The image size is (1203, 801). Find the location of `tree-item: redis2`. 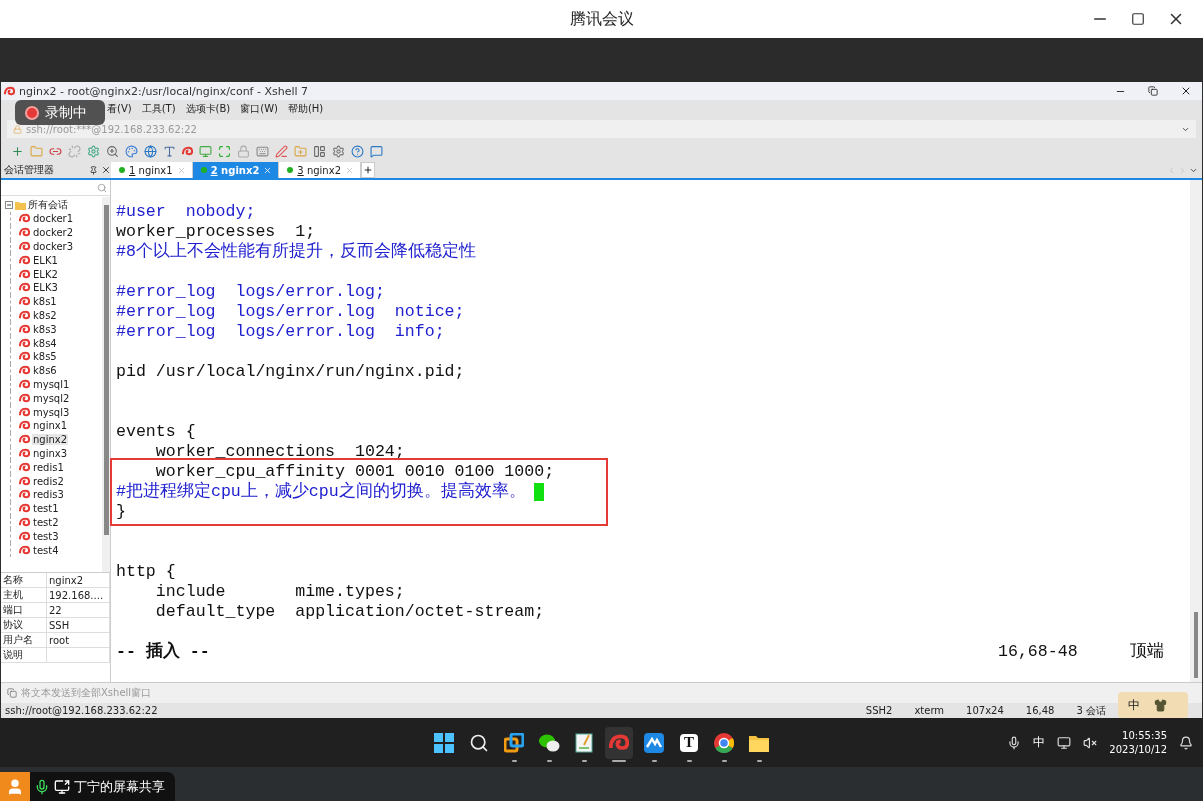

tree-item: redis2 is located at coordinates (48, 481).